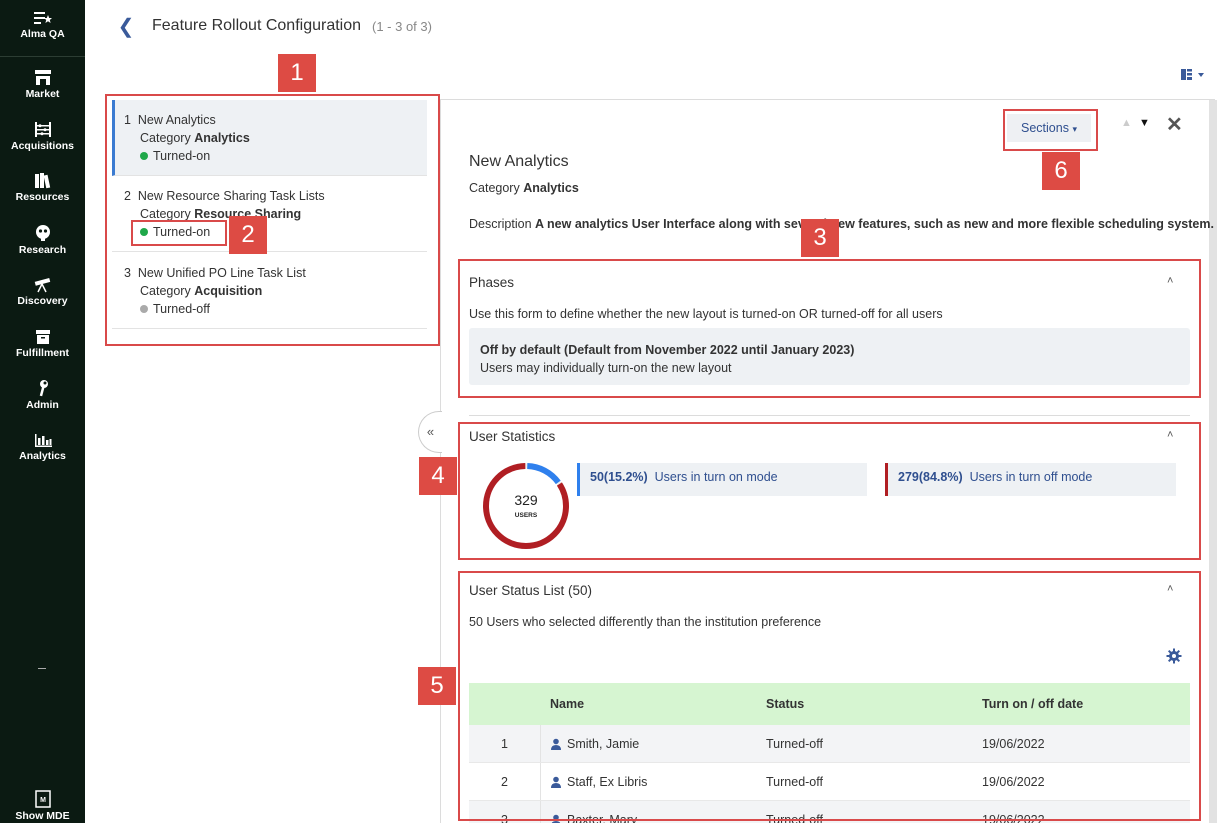 The height and width of the screenshot is (823, 1219). I want to click on sidebar-item-label: Market, so click(42, 94).